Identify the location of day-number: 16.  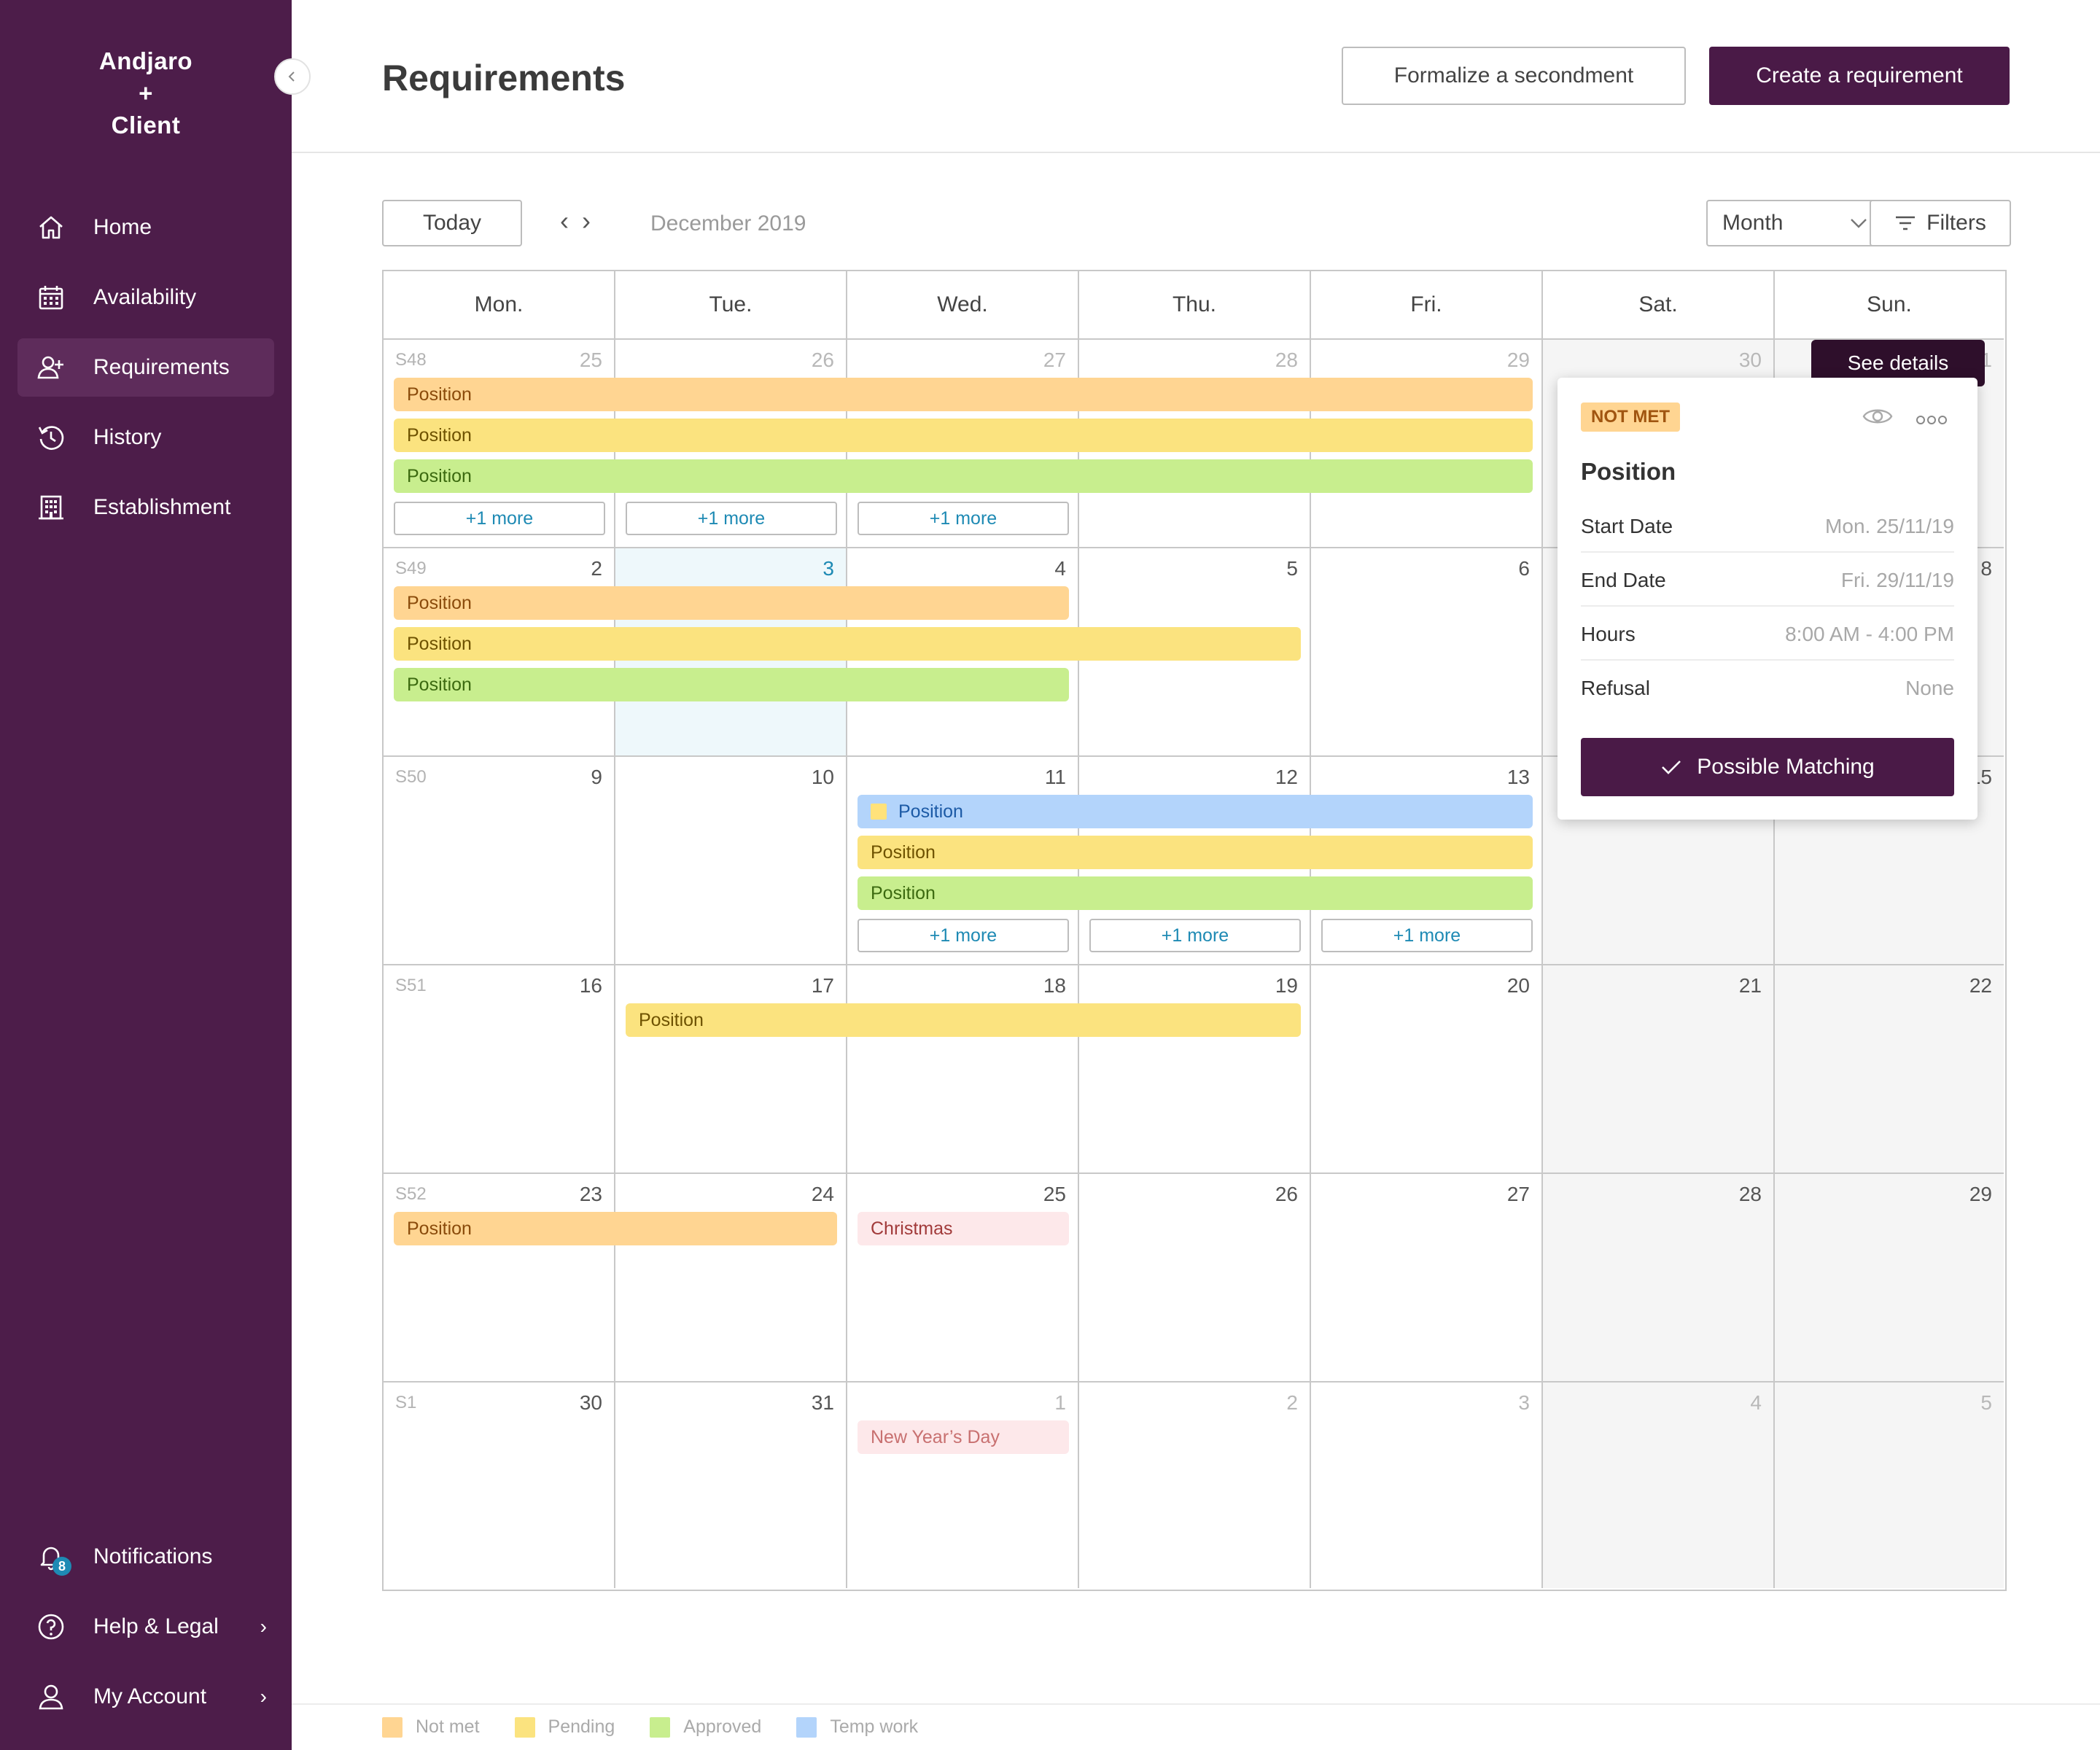
(590, 985).